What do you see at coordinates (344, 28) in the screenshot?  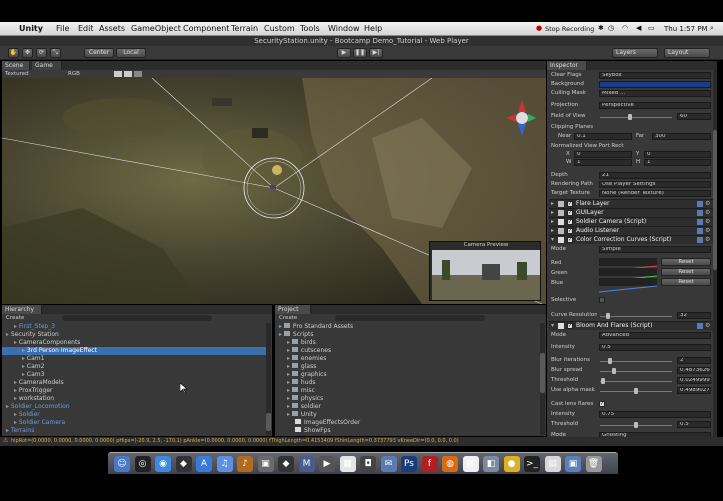 I see `menu-window: Window` at bounding box center [344, 28].